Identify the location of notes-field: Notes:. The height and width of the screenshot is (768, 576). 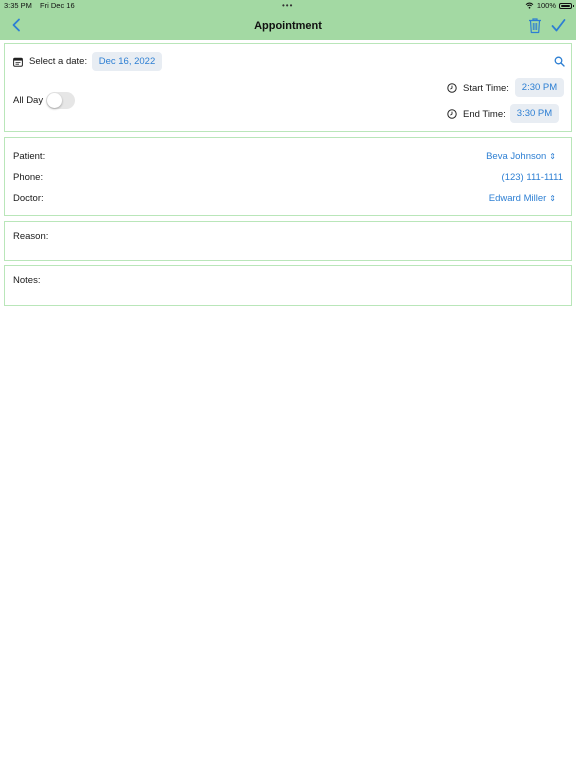
(288, 285).